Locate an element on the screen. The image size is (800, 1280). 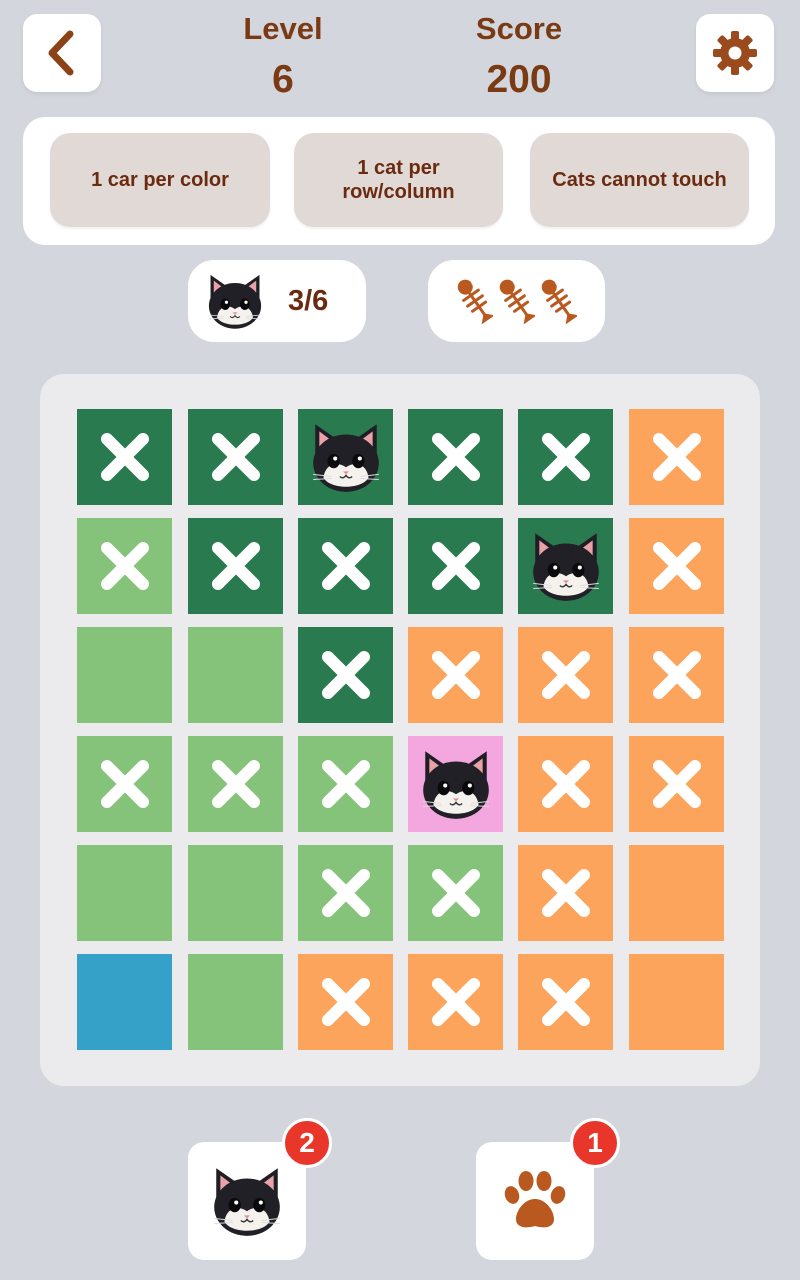
paw-icon is located at coordinates (535, 1199).